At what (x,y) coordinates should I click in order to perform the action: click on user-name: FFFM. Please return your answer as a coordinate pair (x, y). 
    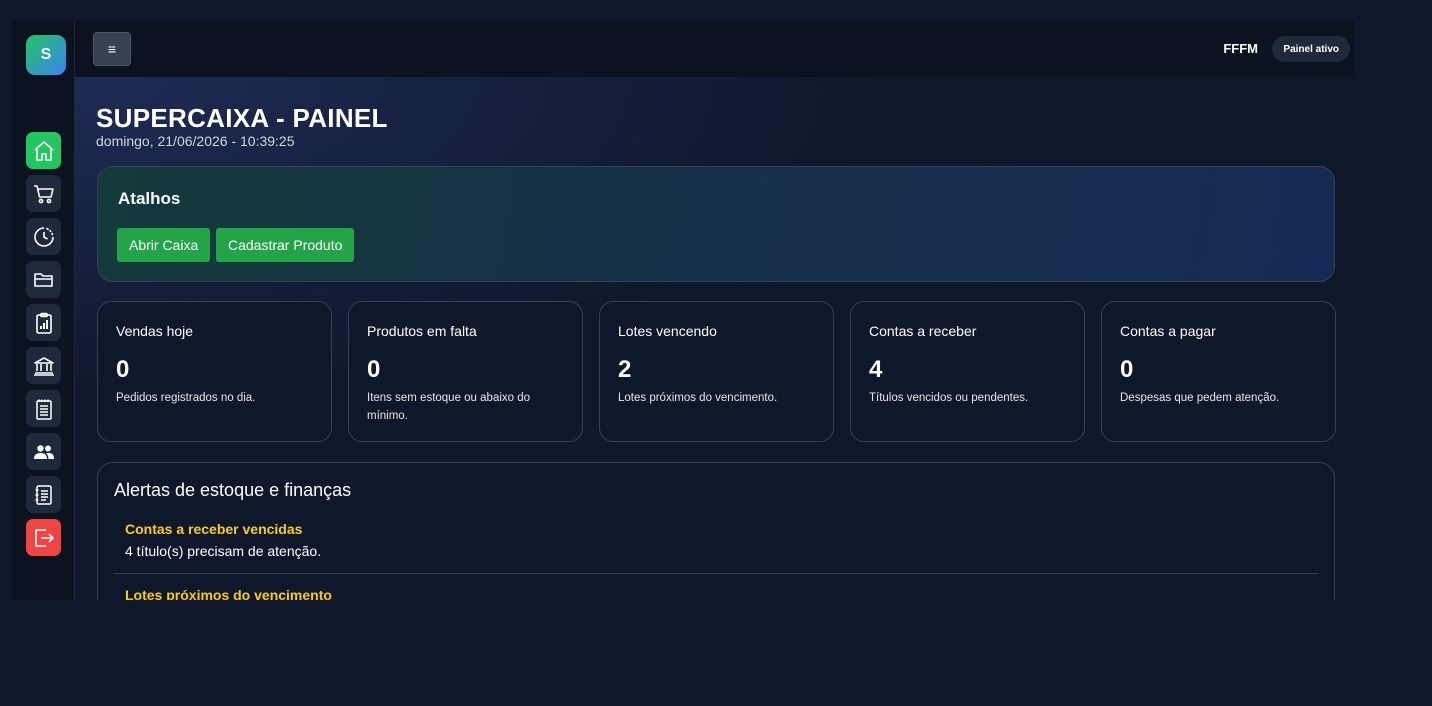
    Looking at the image, I should click on (1240, 48).